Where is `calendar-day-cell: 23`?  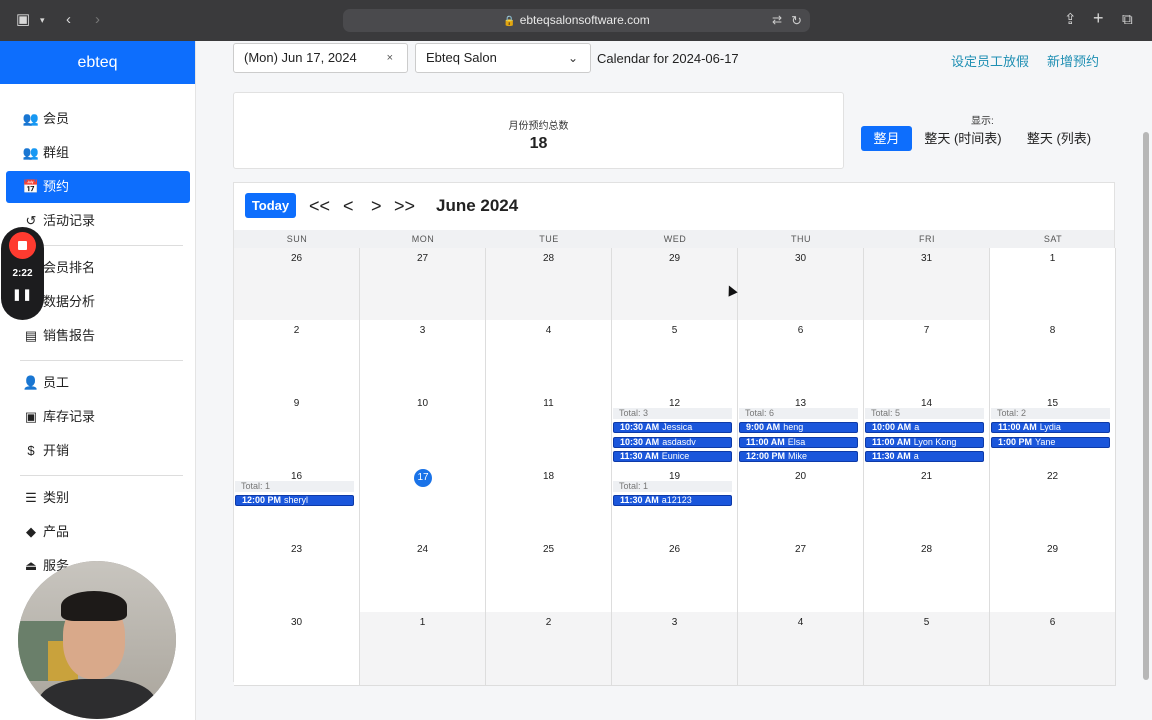
calendar-day-cell: 23 is located at coordinates (297, 576).